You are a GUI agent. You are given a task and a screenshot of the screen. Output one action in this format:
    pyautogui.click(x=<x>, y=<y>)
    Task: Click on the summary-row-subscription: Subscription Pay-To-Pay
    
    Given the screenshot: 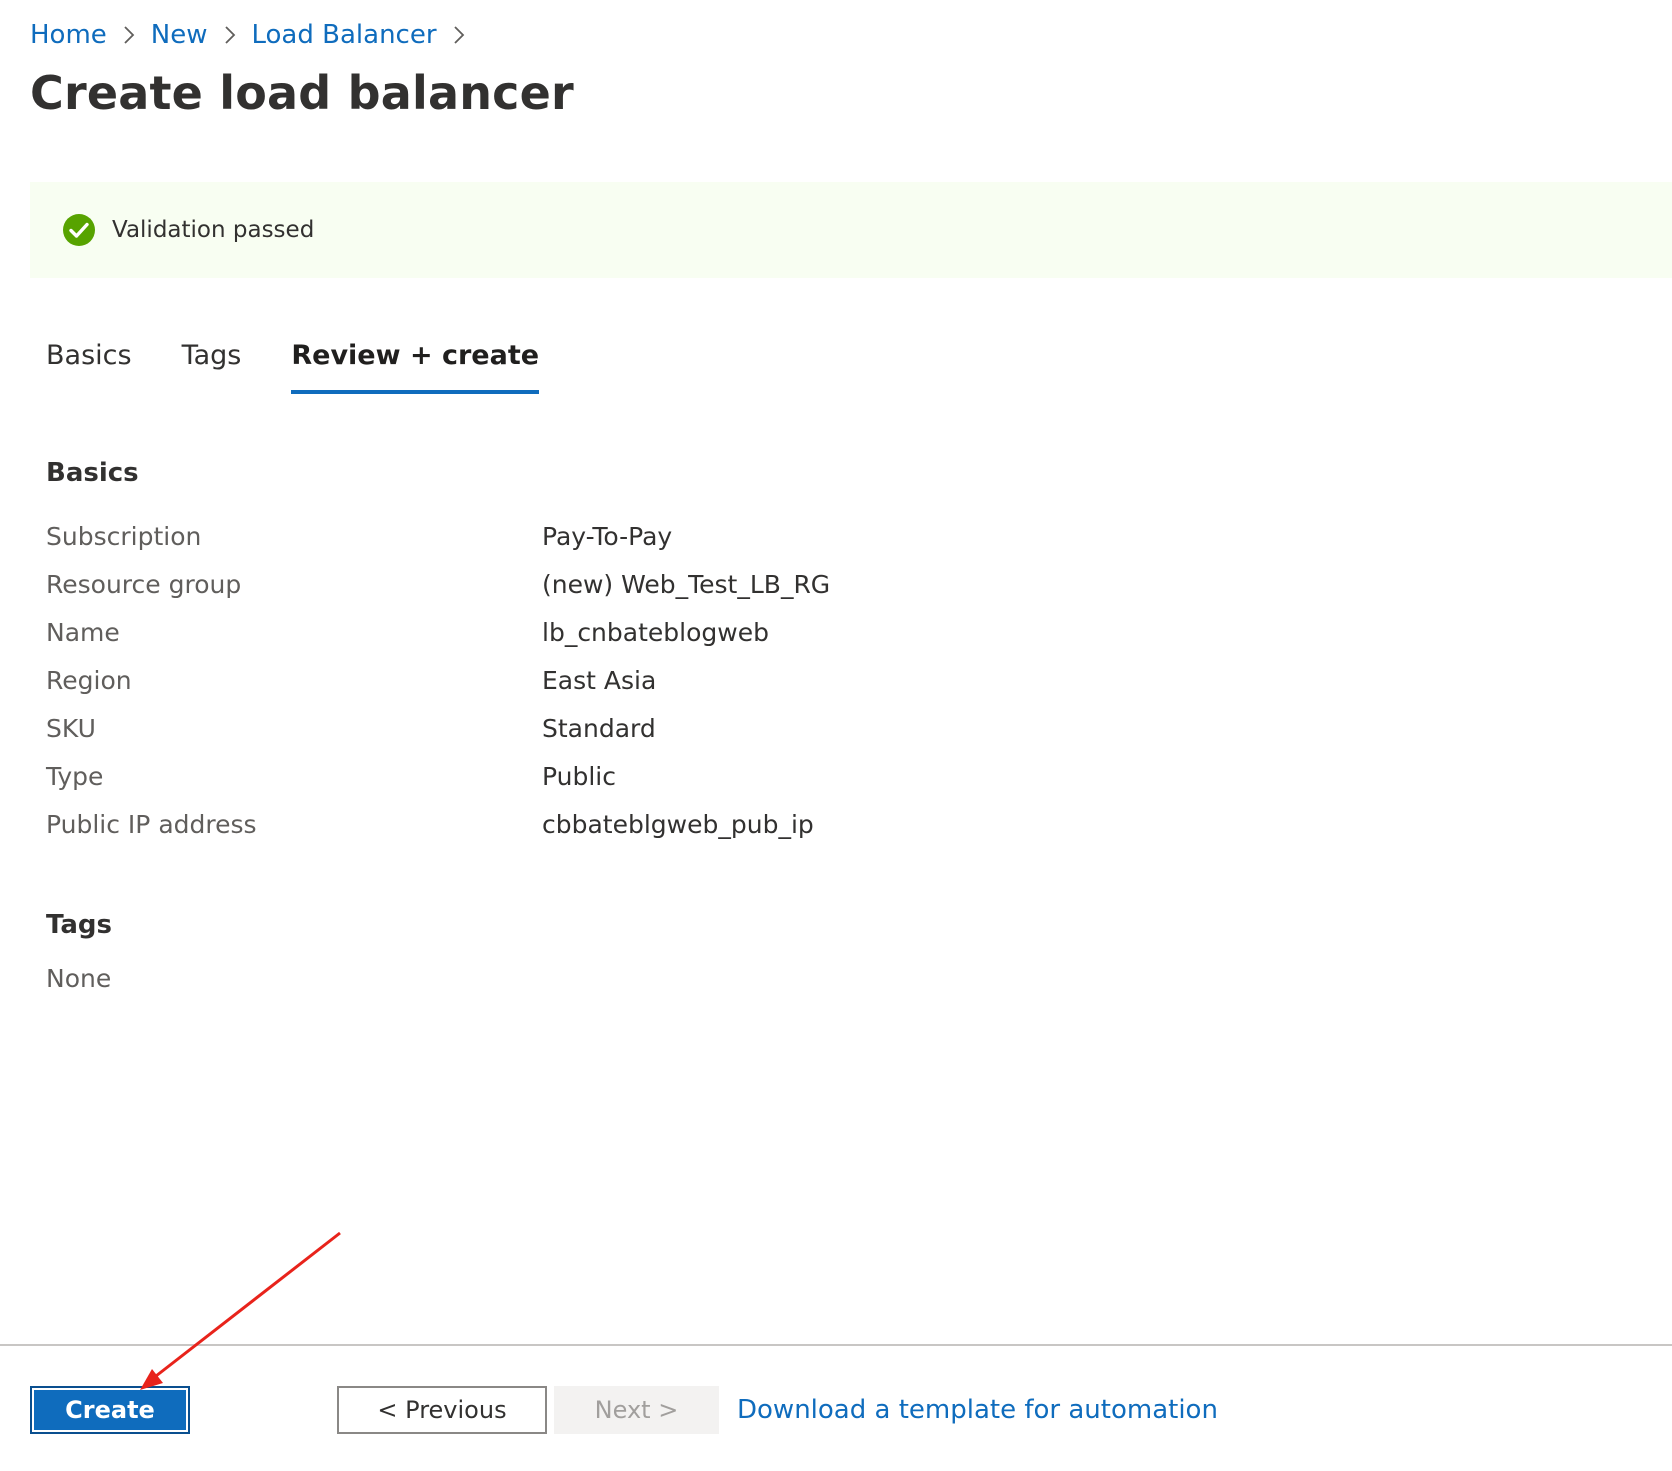 What is the action you would take?
    pyautogui.click(x=438, y=536)
    